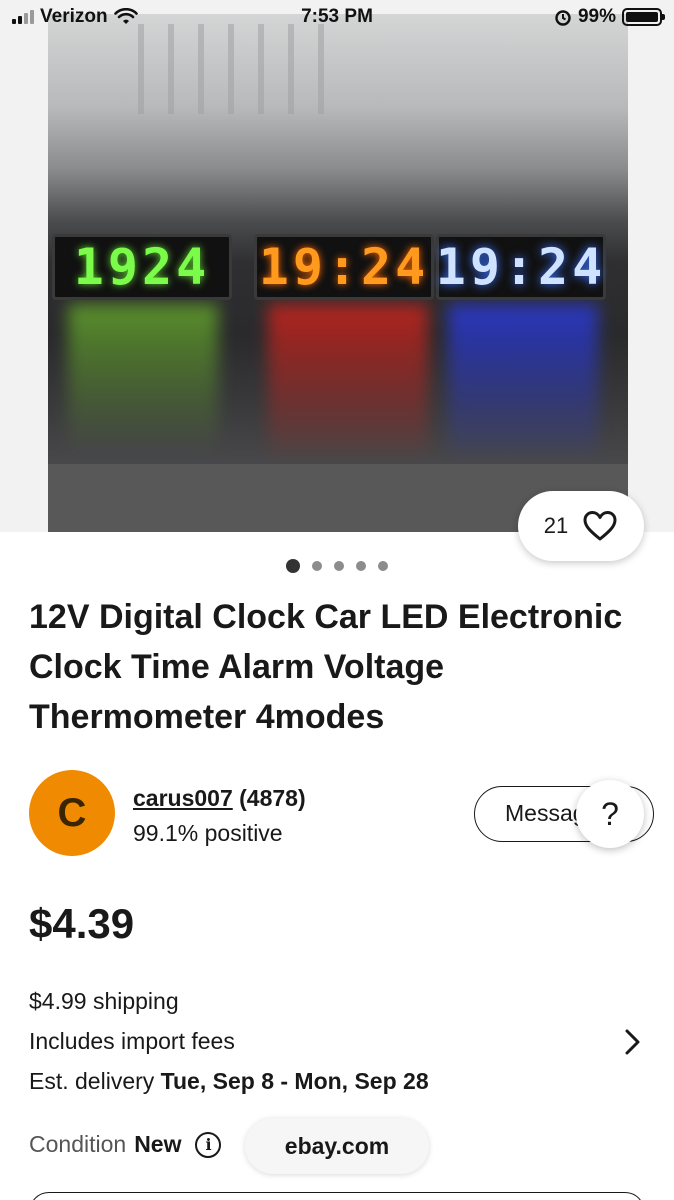  What do you see at coordinates (523, 379) in the screenshot?
I see `blue-reflection` at bounding box center [523, 379].